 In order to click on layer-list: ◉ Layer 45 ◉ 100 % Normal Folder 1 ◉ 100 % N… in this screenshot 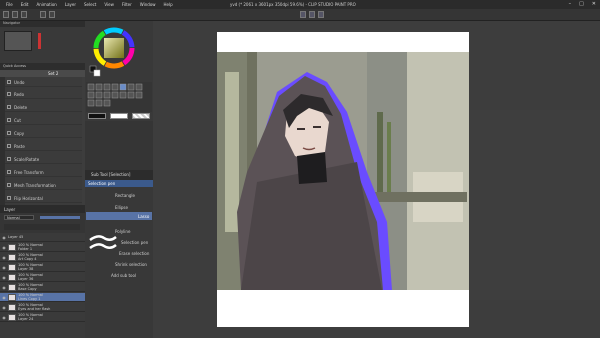, I will do `click(42, 285)`.